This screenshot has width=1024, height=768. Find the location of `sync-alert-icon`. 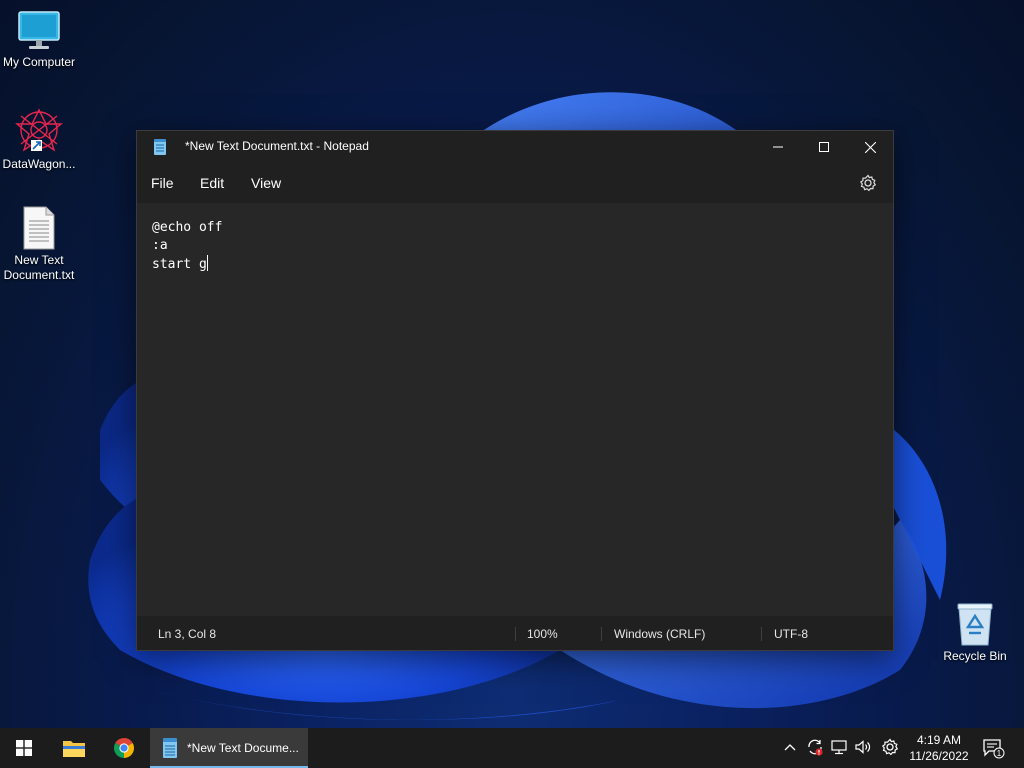

sync-alert-icon is located at coordinates (815, 747).